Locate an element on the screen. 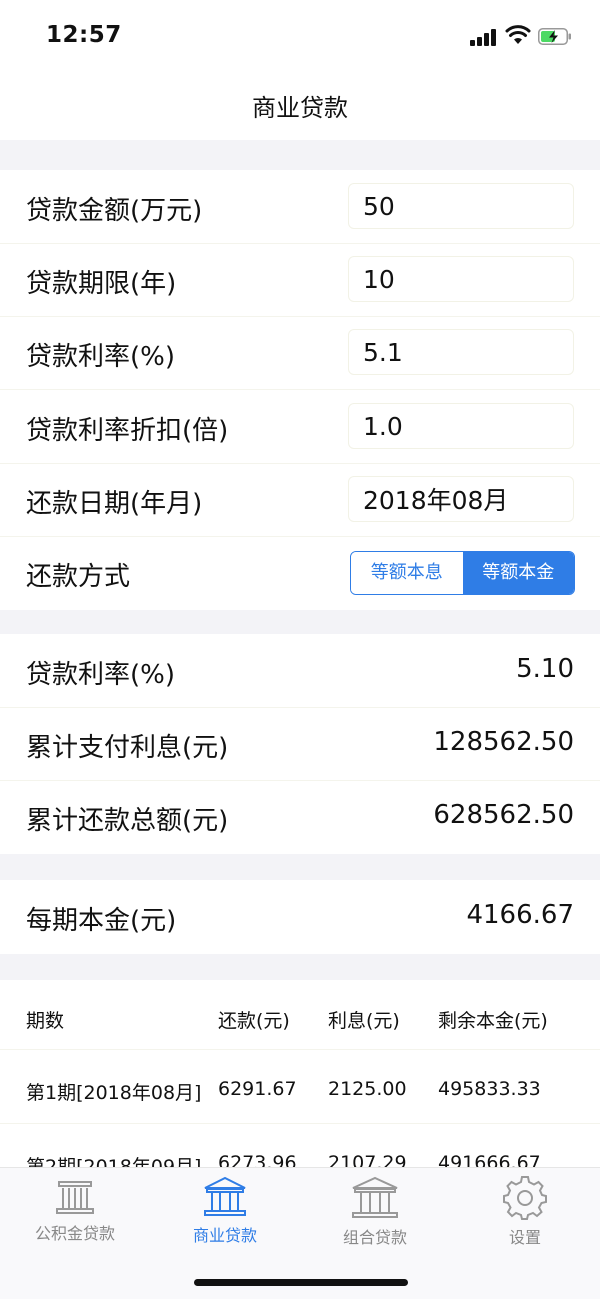  tab-commercial-loan: 商业贷款 is located at coordinates (225, 1216).